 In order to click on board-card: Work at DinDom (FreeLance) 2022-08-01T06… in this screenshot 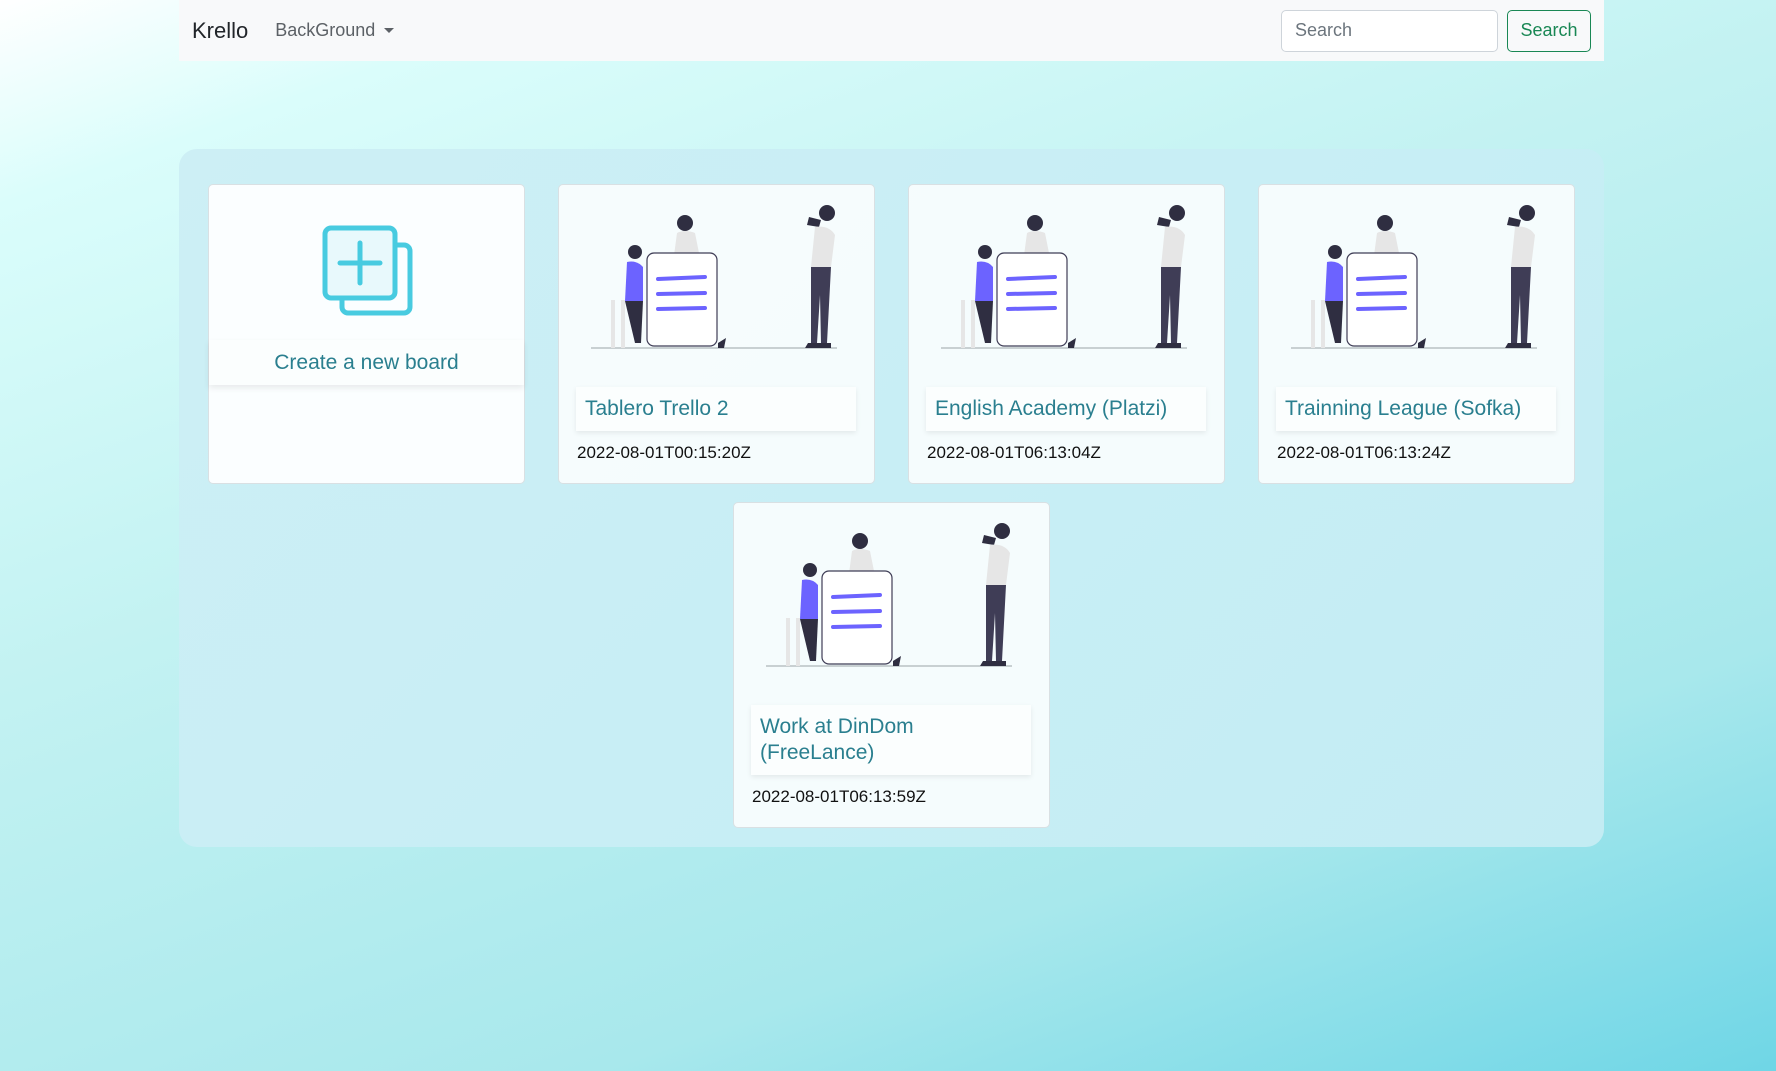, I will do `click(891, 665)`.